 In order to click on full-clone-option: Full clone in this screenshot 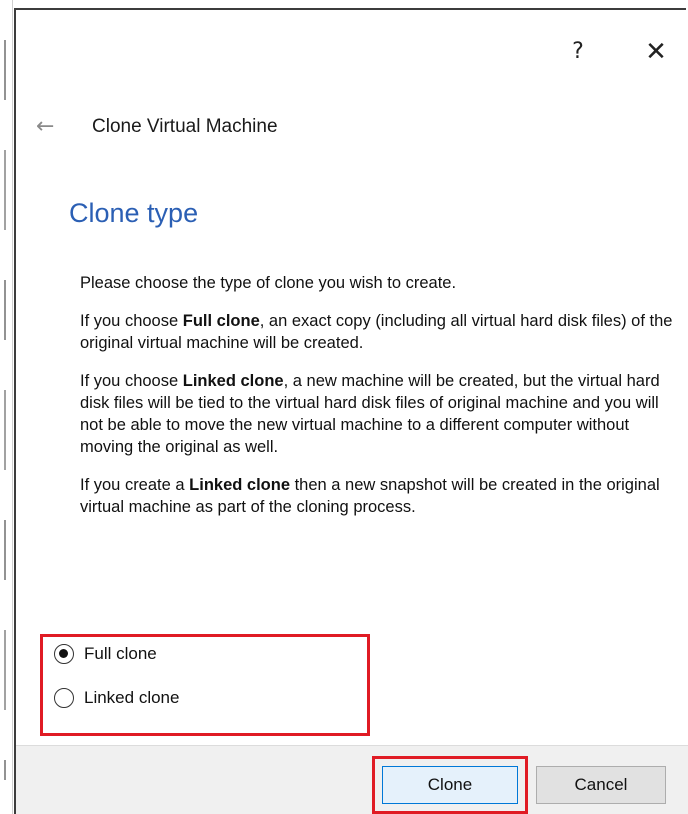, I will do `click(105, 654)`.